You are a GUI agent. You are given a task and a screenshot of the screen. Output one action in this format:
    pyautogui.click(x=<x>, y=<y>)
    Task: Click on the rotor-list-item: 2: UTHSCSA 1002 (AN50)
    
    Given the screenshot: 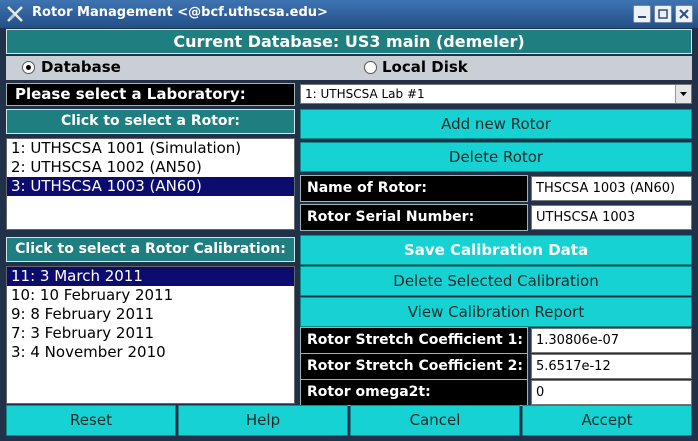 What is the action you would take?
    pyautogui.click(x=150, y=167)
    